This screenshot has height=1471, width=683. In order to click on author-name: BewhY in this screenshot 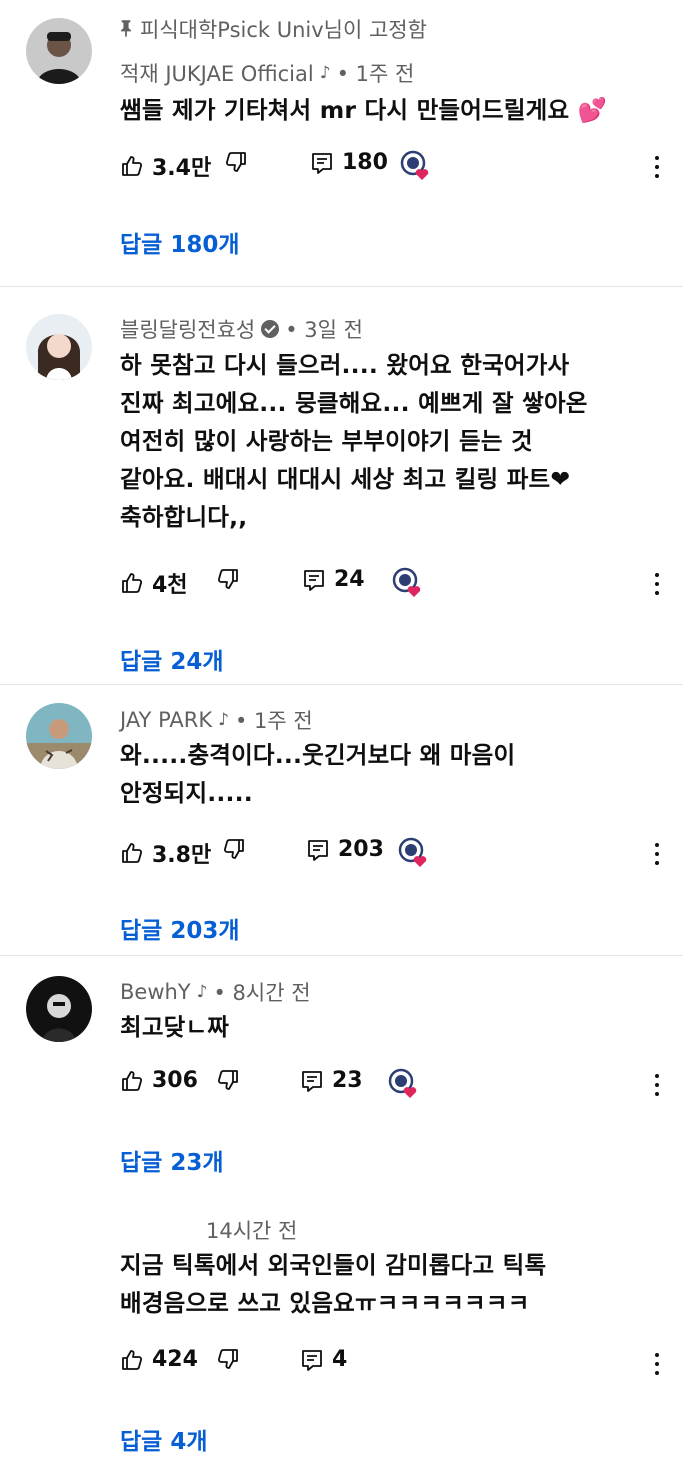, I will do `click(155, 992)`.